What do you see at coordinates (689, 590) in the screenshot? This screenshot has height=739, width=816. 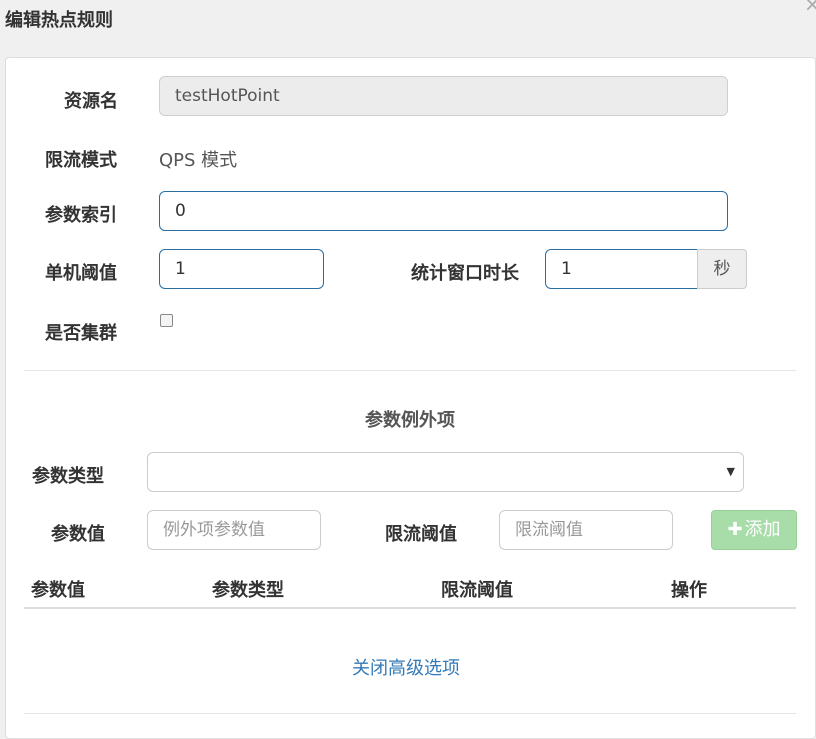 I see `table-header-action: 操作` at bounding box center [689, 590].